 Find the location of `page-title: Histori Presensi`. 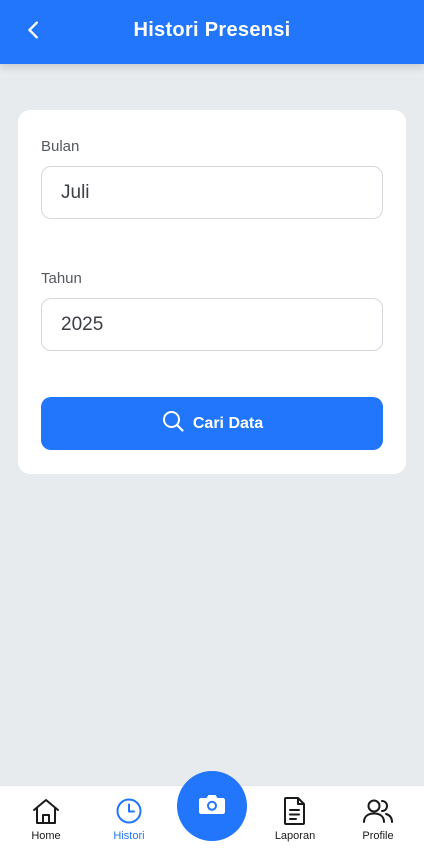

page-title: Histori Presensi is located at coordinates (212, 29).